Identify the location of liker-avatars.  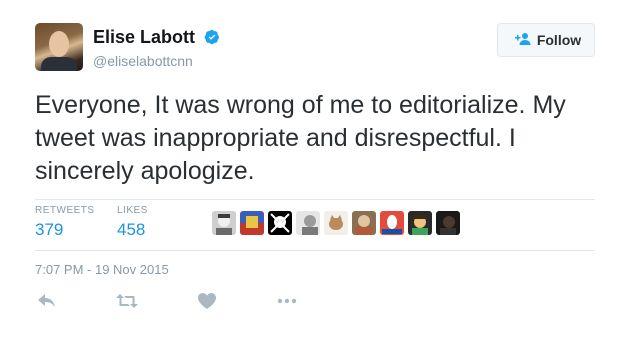
(336, 223).